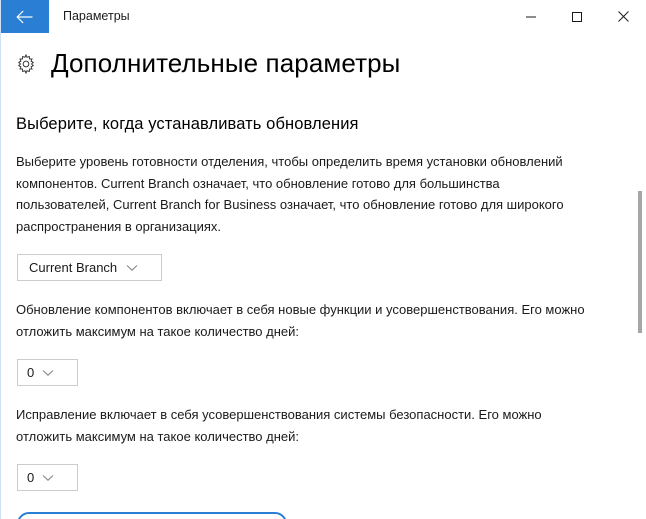 The image size is (646, 519). Describe the element at coordinates (323, 364) in the screenshot. I see `feature-defer-block: 0` at that location.